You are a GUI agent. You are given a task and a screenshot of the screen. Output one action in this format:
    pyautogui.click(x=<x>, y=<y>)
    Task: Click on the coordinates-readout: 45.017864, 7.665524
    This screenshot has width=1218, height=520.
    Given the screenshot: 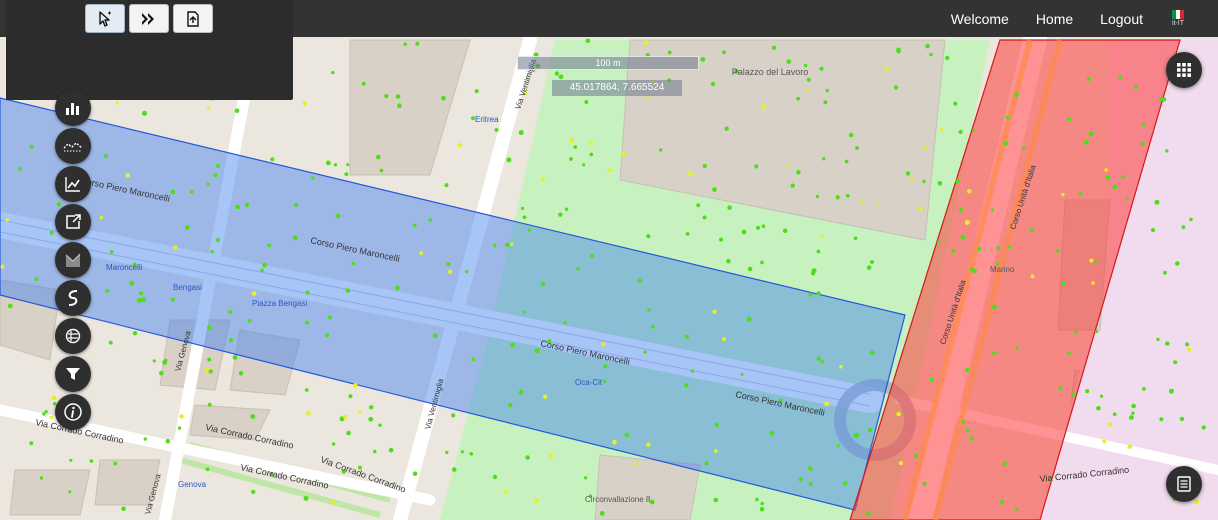 What is the action you would take?
    pyautogui.click(x=617, y=88)
    